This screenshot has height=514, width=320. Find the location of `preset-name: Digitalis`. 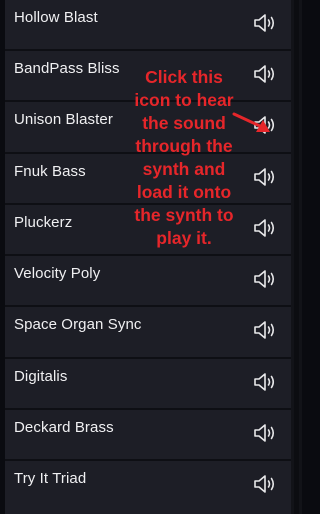

preset-name: Digitalis is located at coordinates (41, 376).